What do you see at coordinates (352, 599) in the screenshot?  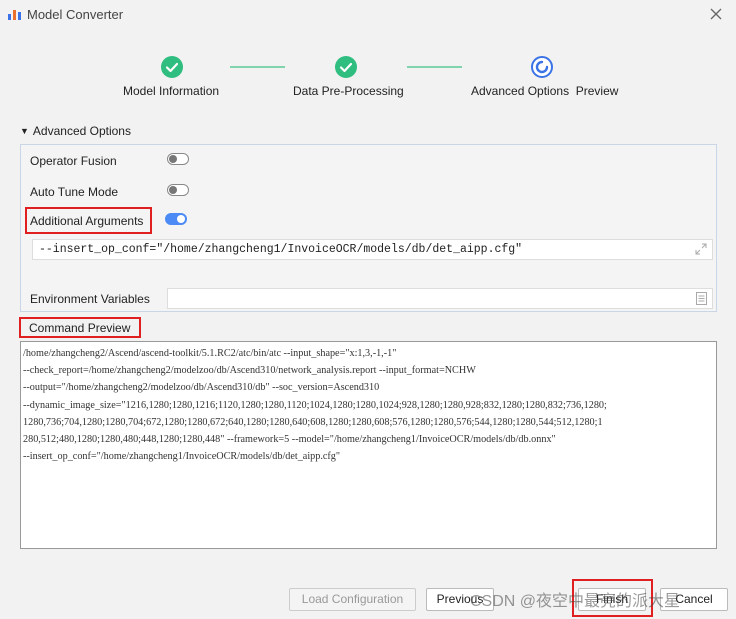 I see `load-configuration-button: Load Configuration` at bounding box center [352, 599].